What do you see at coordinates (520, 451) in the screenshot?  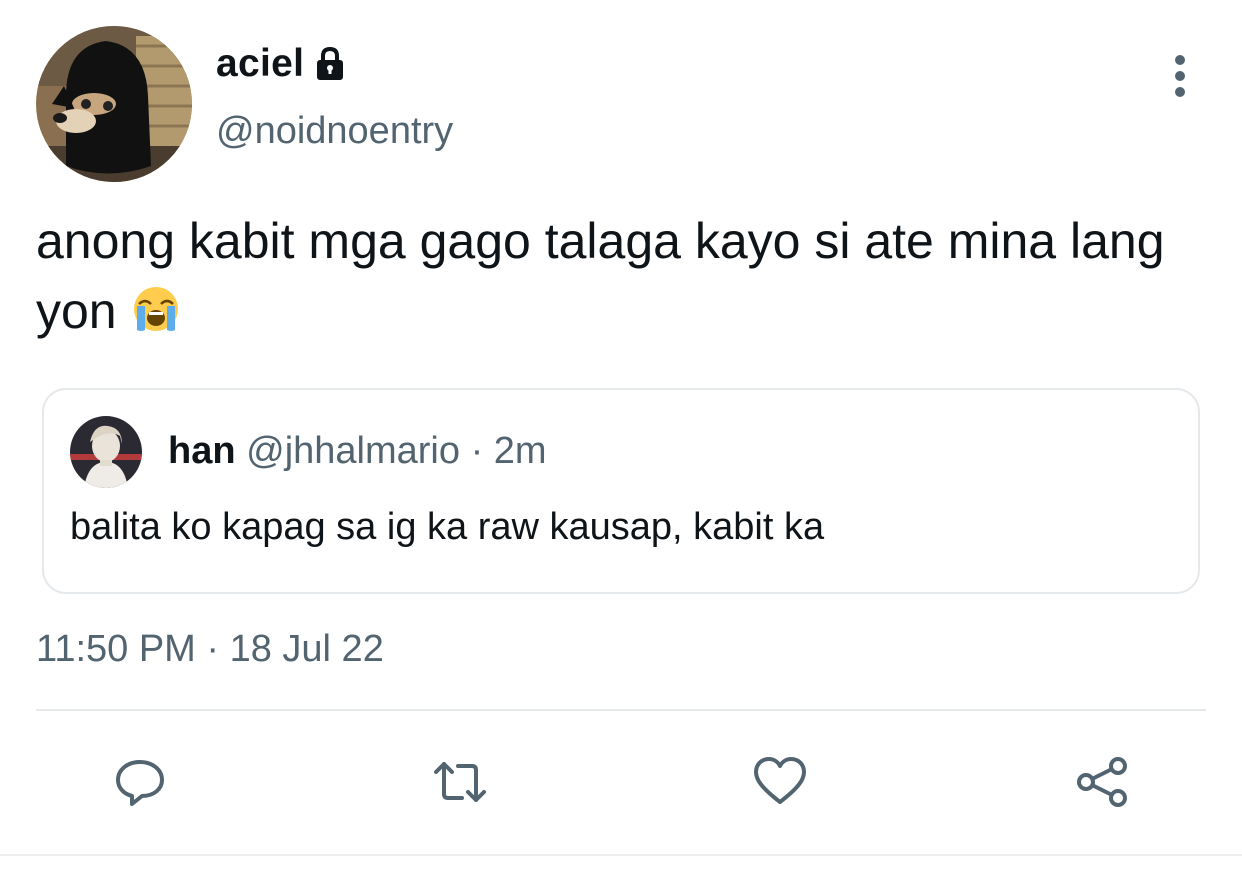 I see `quoted-time: 2m` at bounding box center [520, 451].